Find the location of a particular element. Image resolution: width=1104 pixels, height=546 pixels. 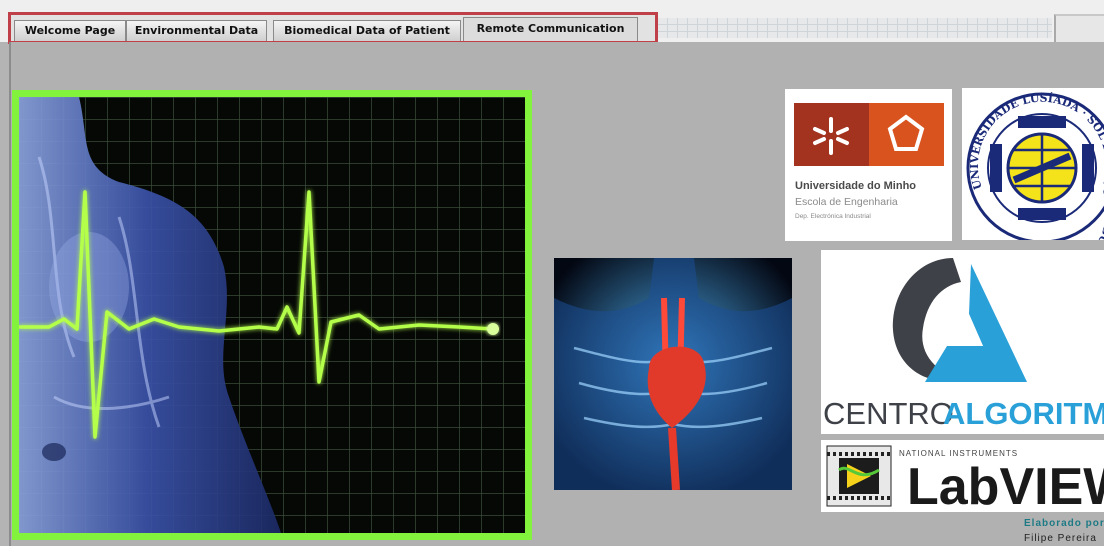

lusiada-seal-logo: UNIVERSIDADE LUSÍADA · SOL LUCET OMNIBUS is located at coordinates (1033, 164).